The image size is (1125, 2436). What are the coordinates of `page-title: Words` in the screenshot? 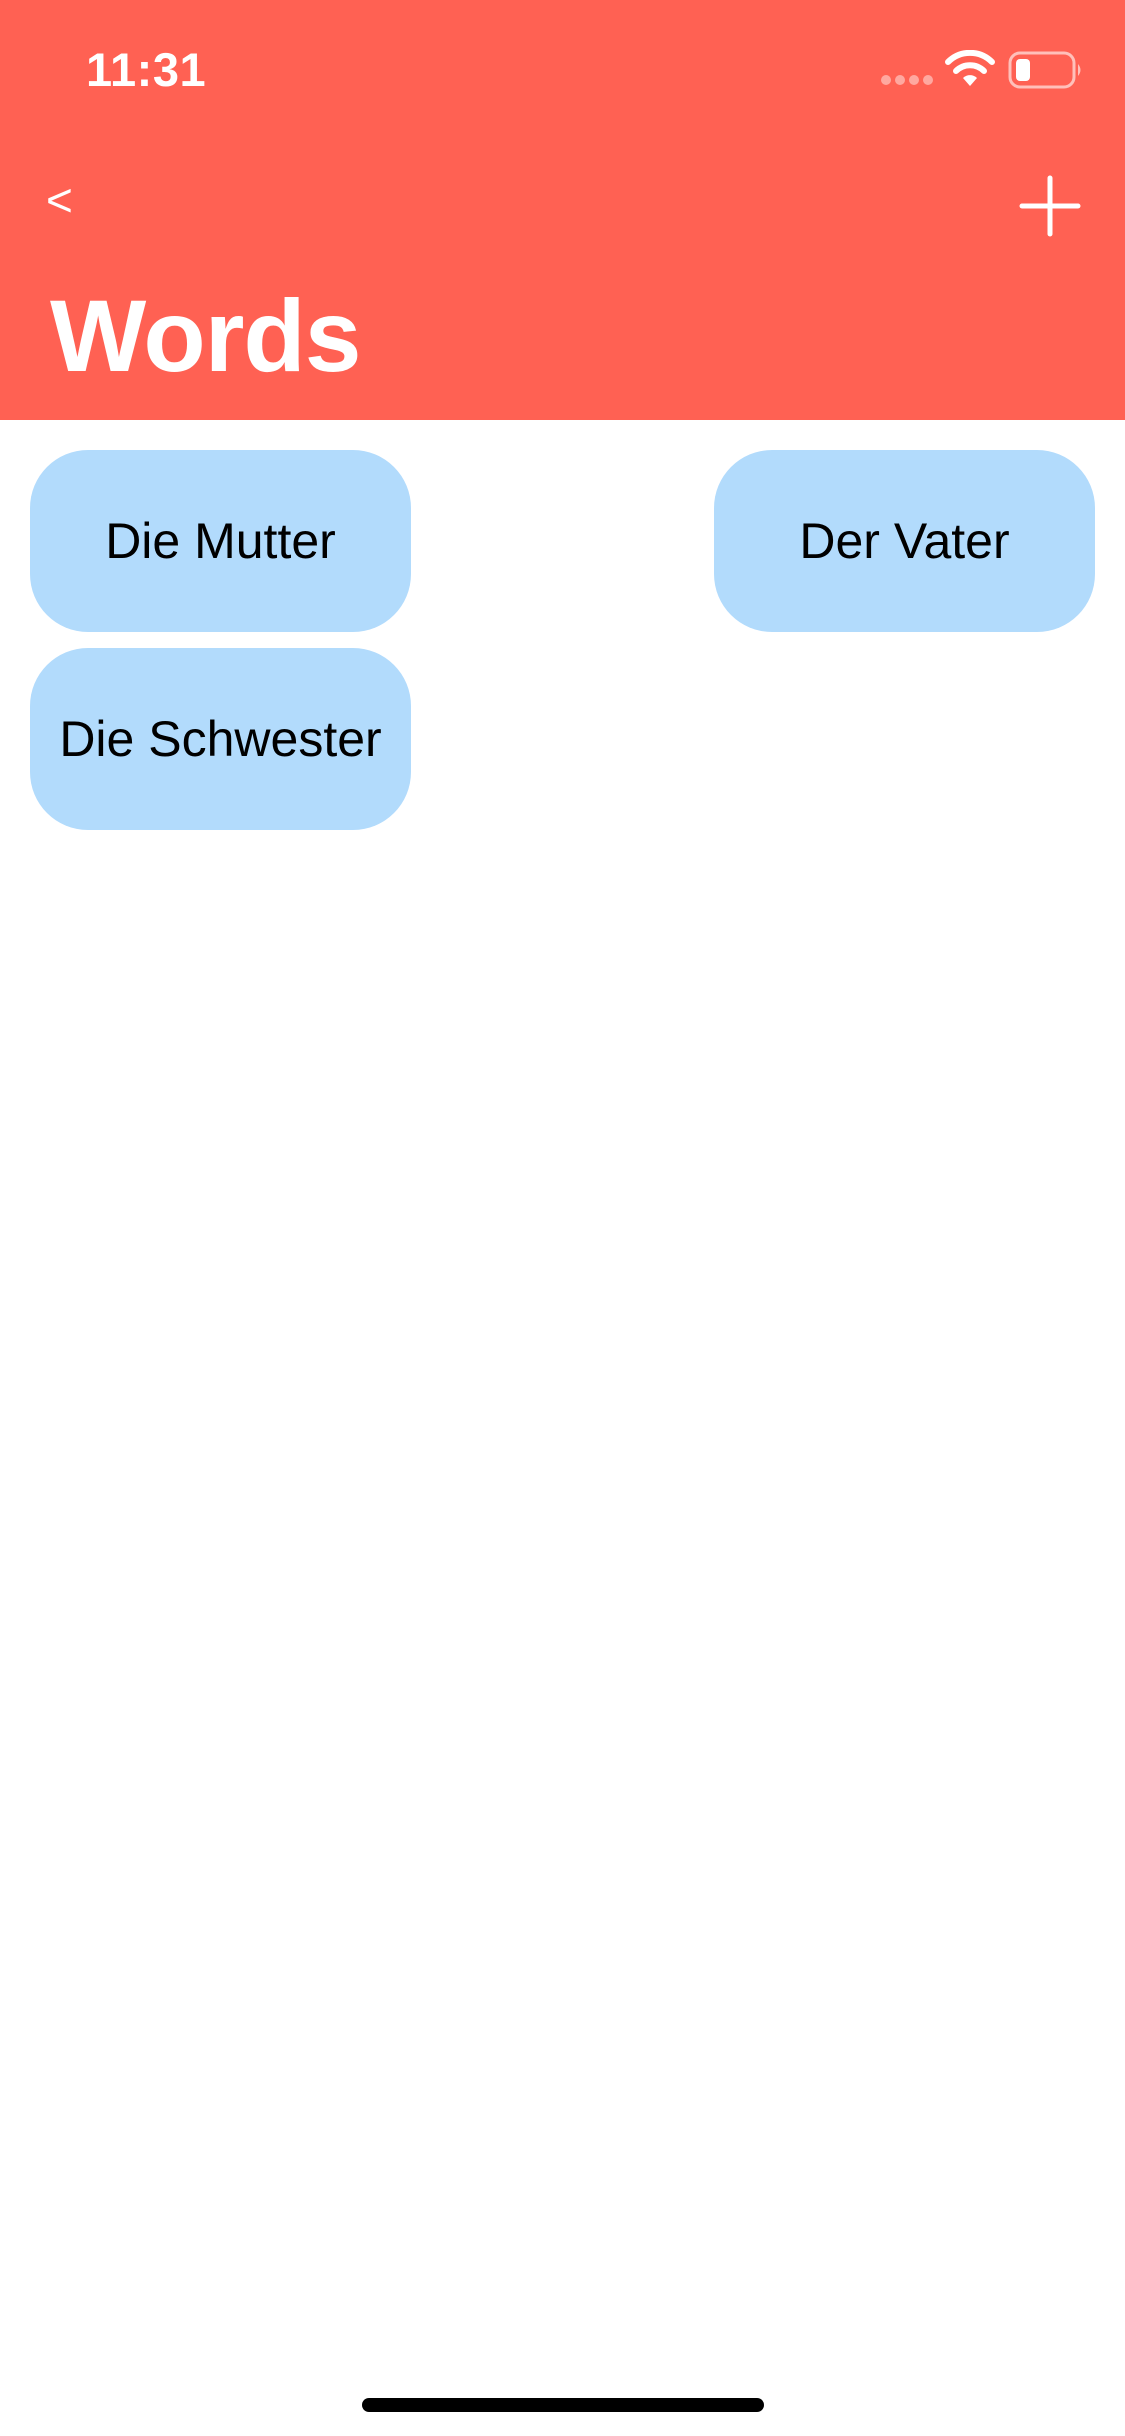 It's located at (205, 336).